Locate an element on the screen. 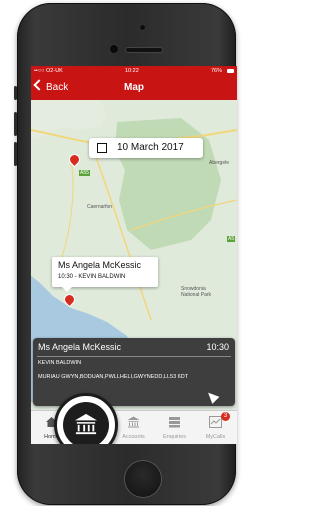 Image resolution: width=320 pixels, height=506 pixels. nav-bar: Back Map is located at coordinates (134, 88).